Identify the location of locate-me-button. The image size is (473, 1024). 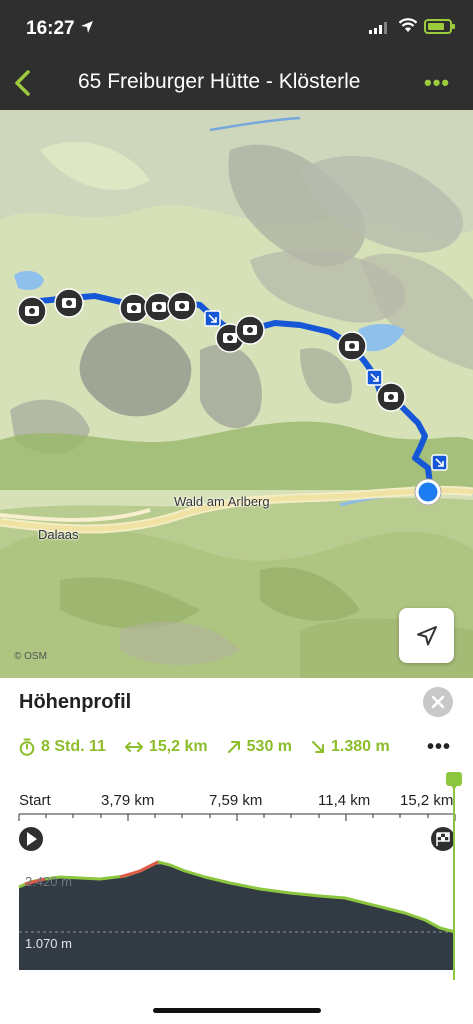
(426, 635).